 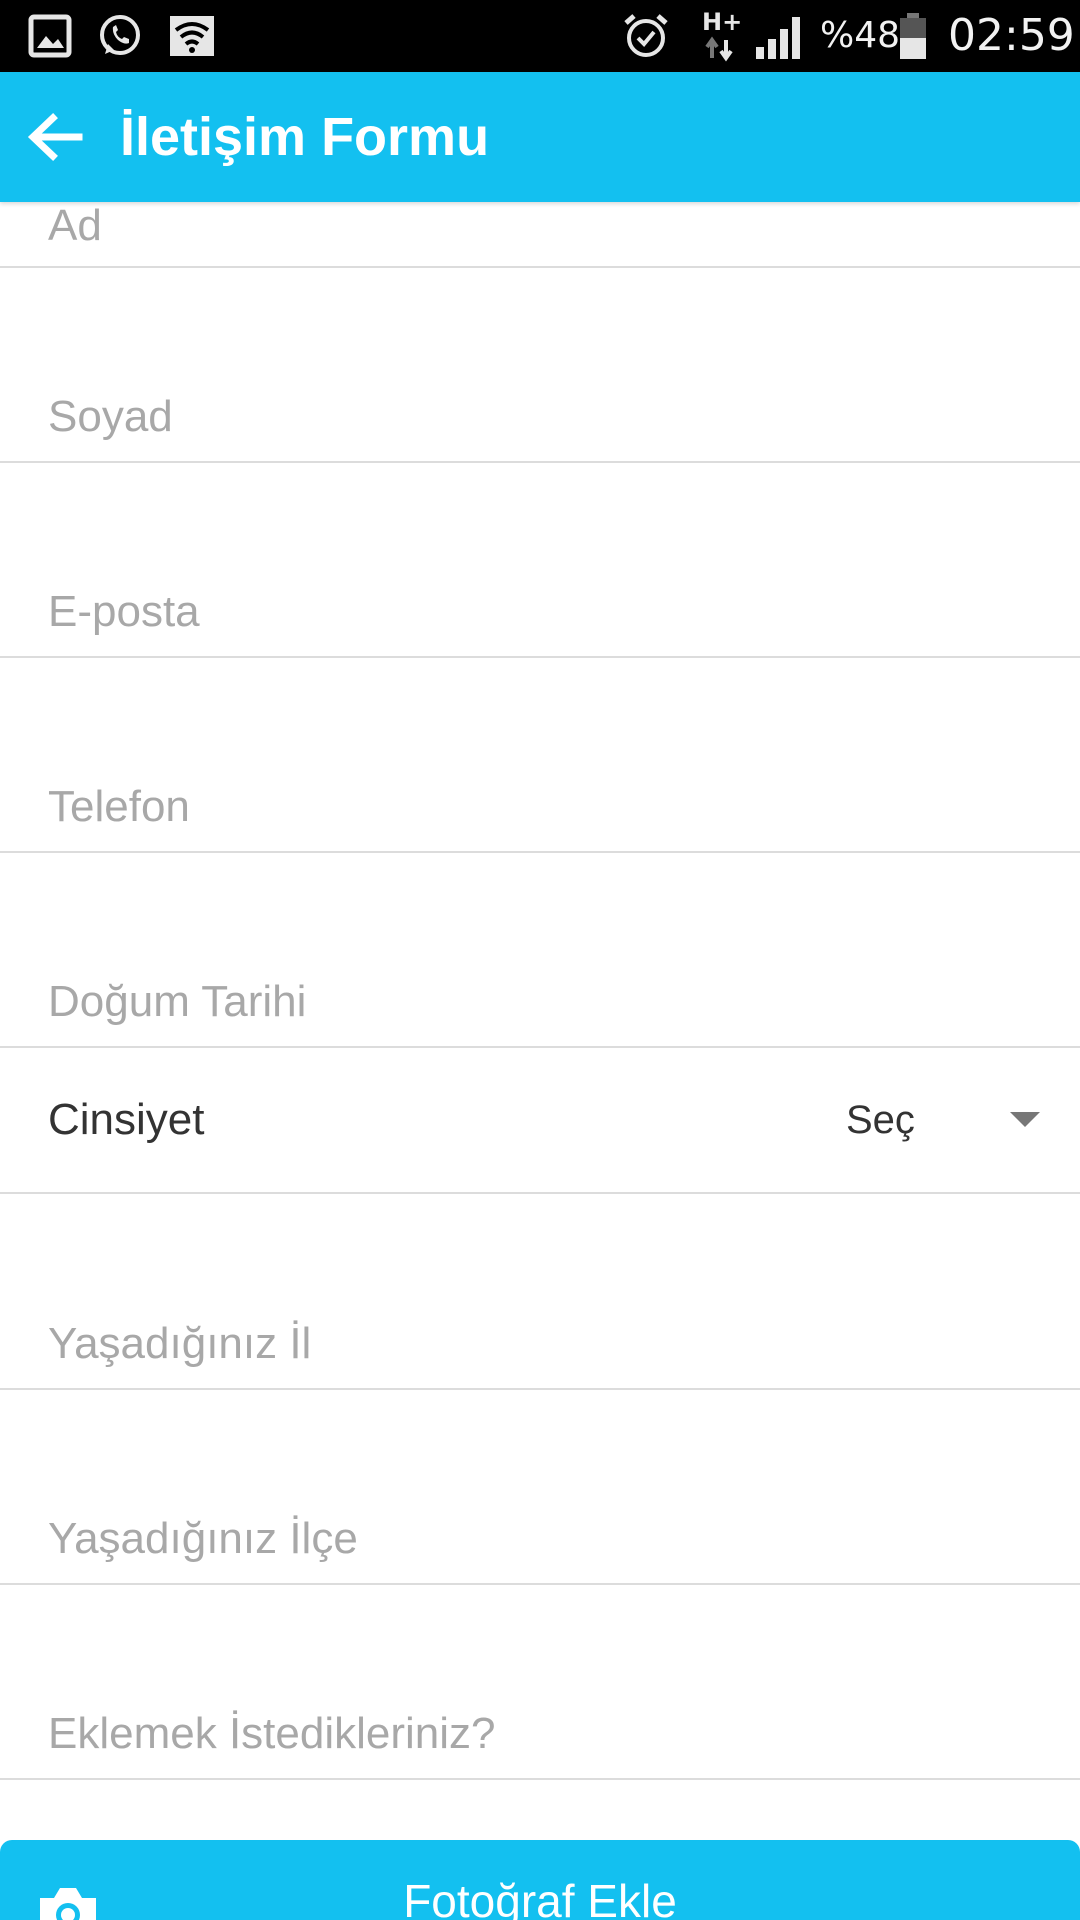 What do you see at coordinates (1011, 35) in the screenshot?
I see `clock: 02:59` at bounding box center [1011, 35].